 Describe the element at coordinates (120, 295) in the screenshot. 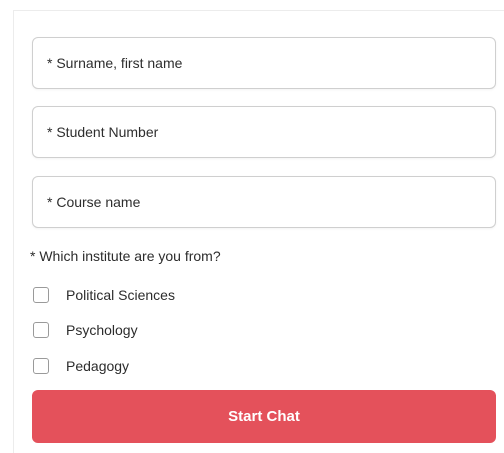

I see `political-sciences-label: Political Sciences` at that location.